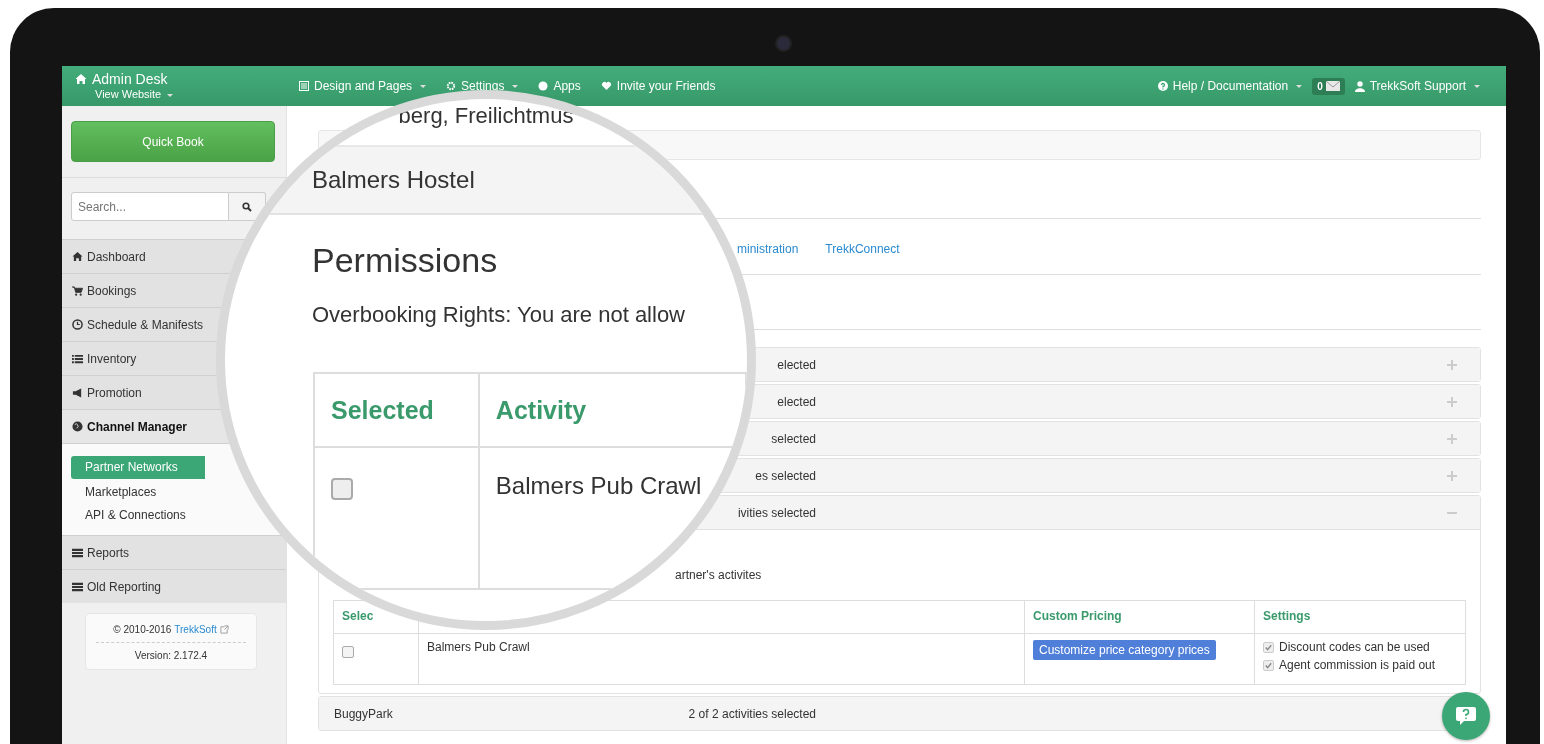 The image size is (1544, 744). I want to click on column-header: Custom Pricing, so click(1139, 617).